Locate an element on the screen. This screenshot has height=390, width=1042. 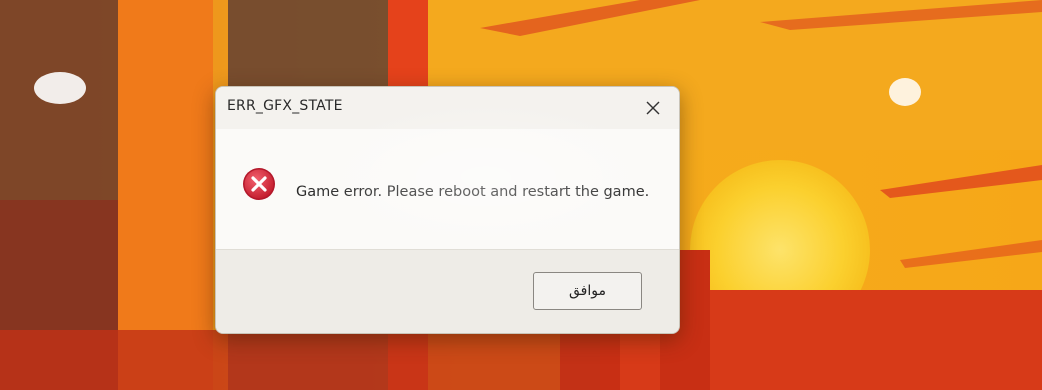
error-icon is located at coordinates (259, 184).